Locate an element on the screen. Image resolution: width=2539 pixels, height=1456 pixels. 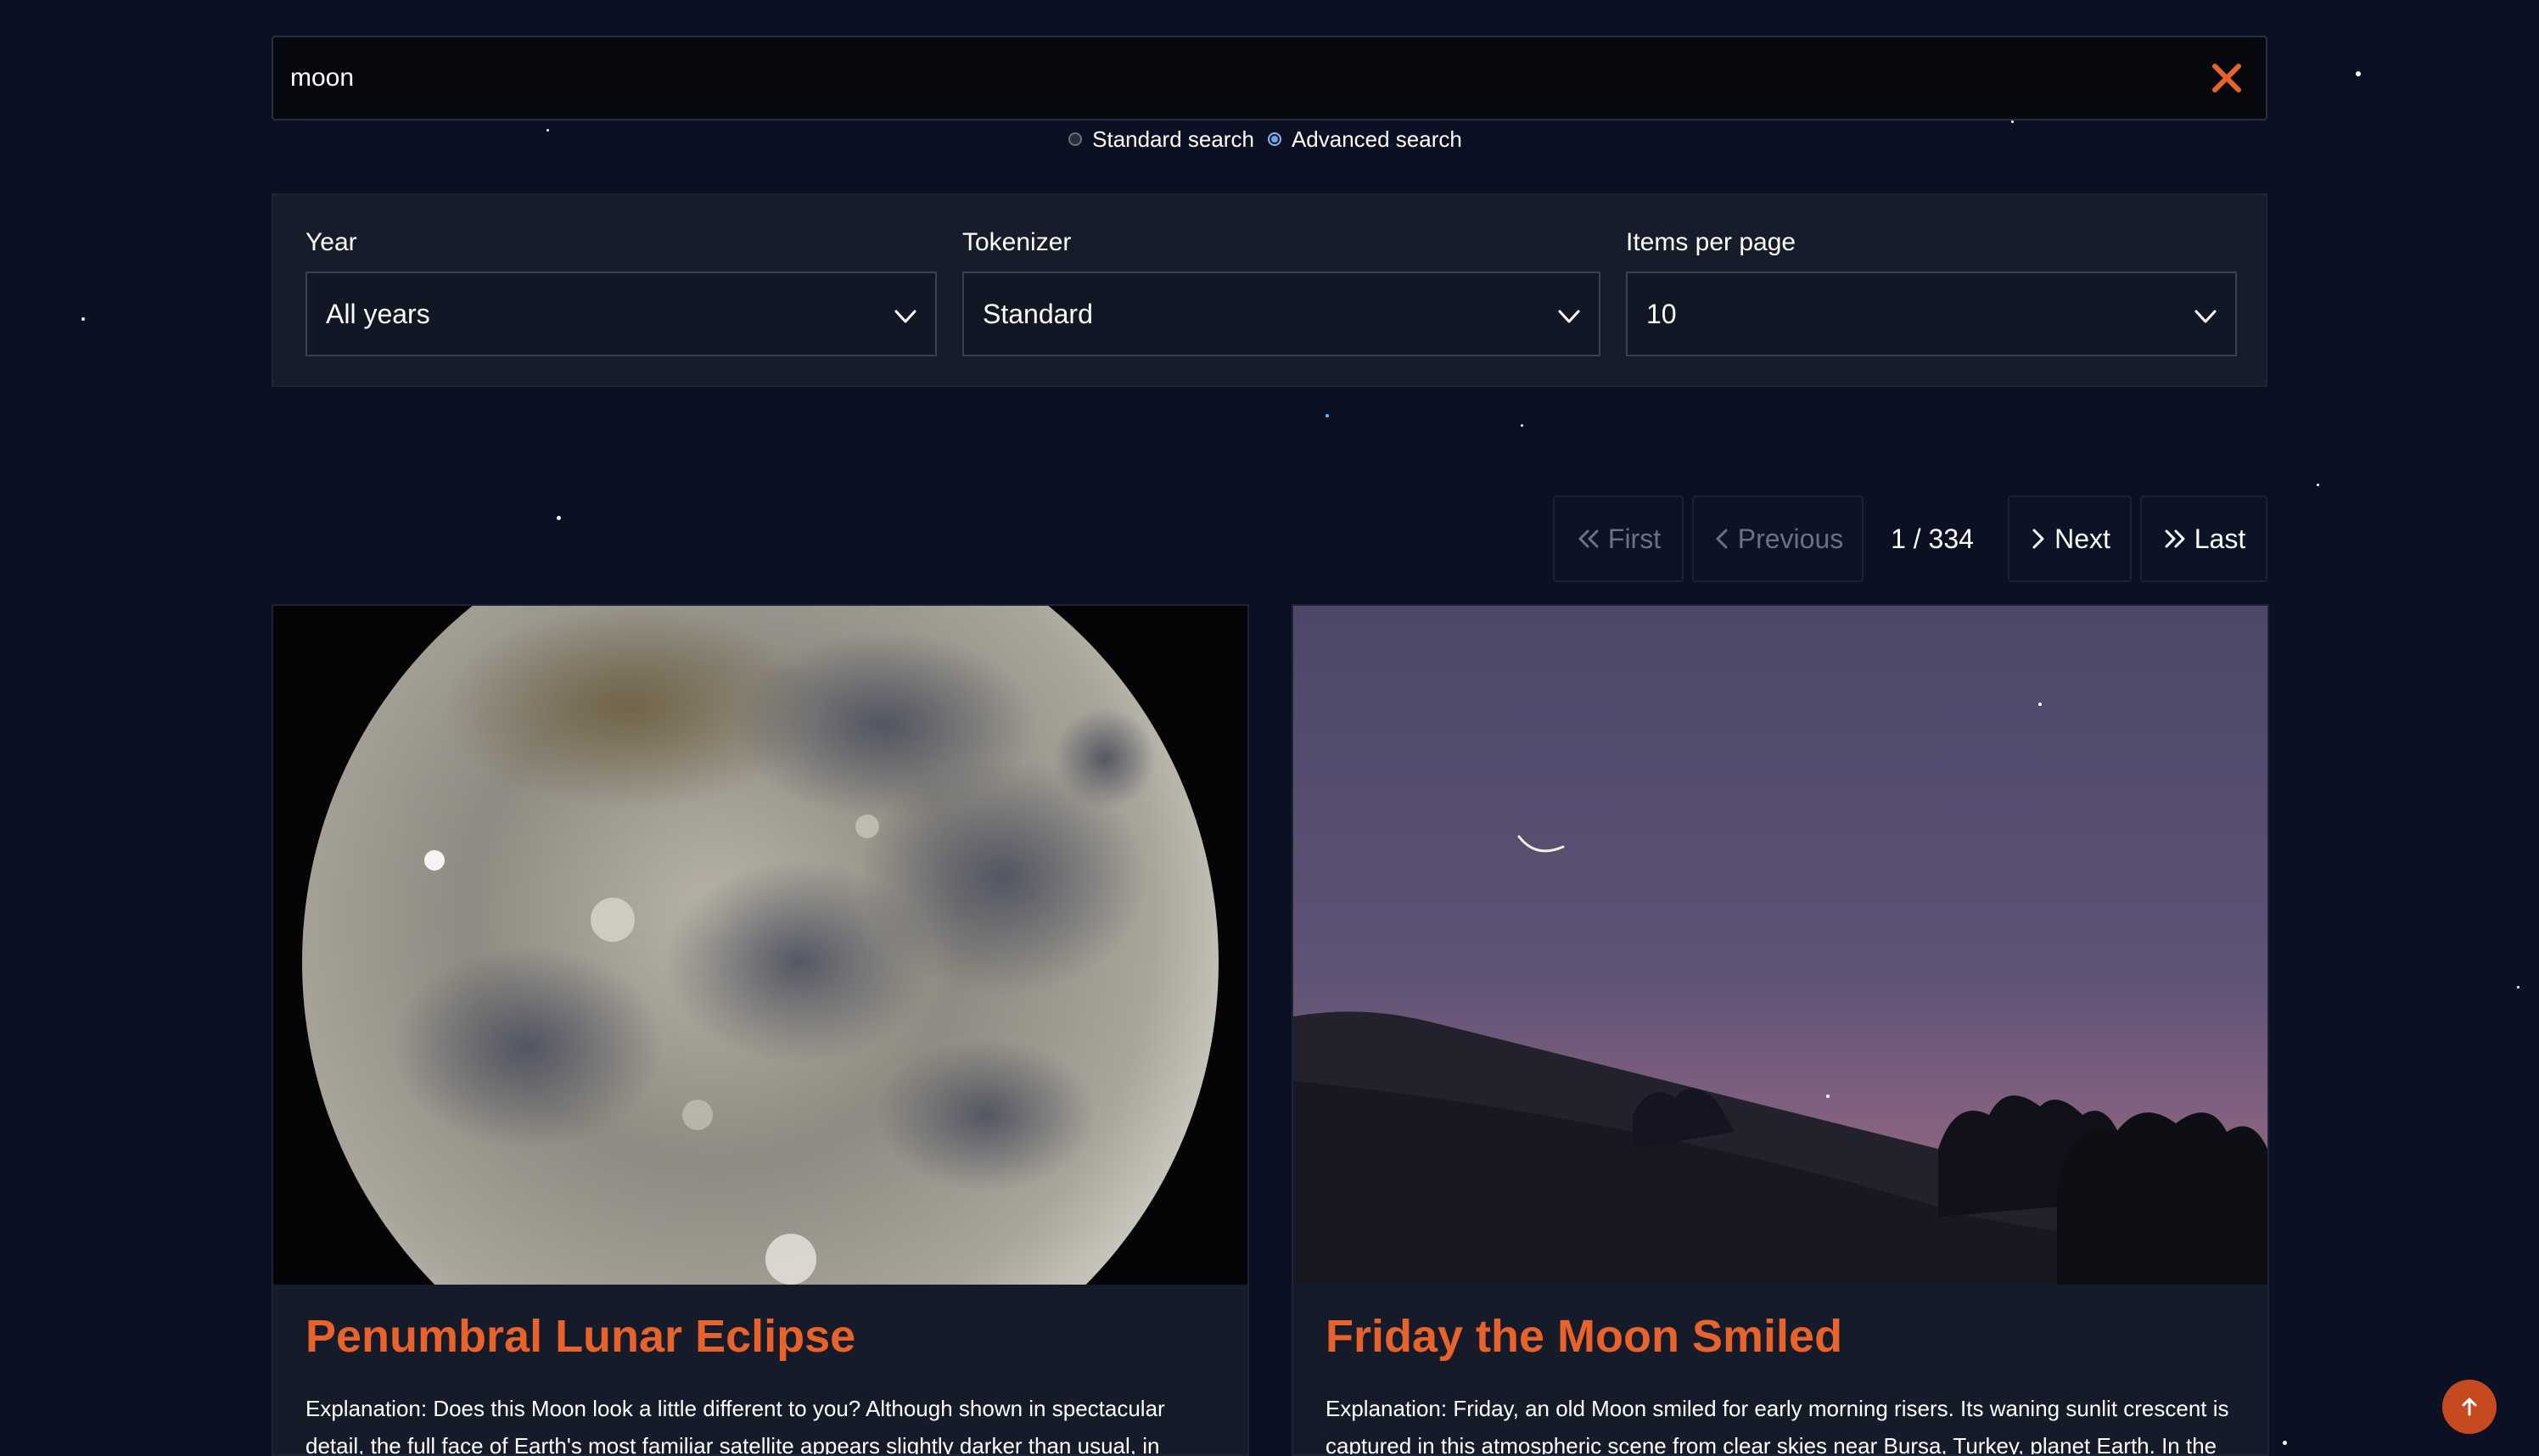
items-per-page-filter: Items per page 10 is located at coordinates (1931, 291).